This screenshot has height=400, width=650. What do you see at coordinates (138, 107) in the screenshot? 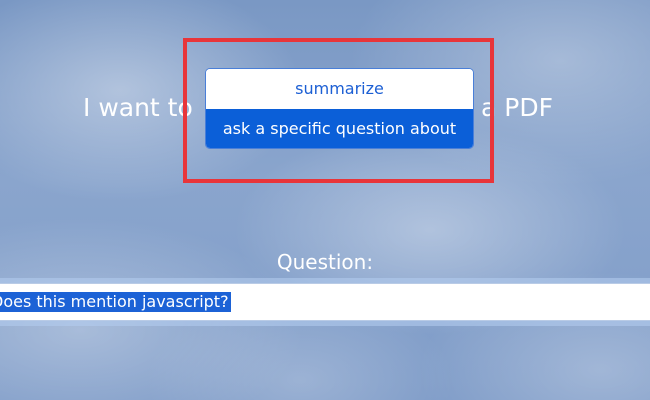
I see `prompt-prefix-text: I want to` at bounding box center [138, 107].